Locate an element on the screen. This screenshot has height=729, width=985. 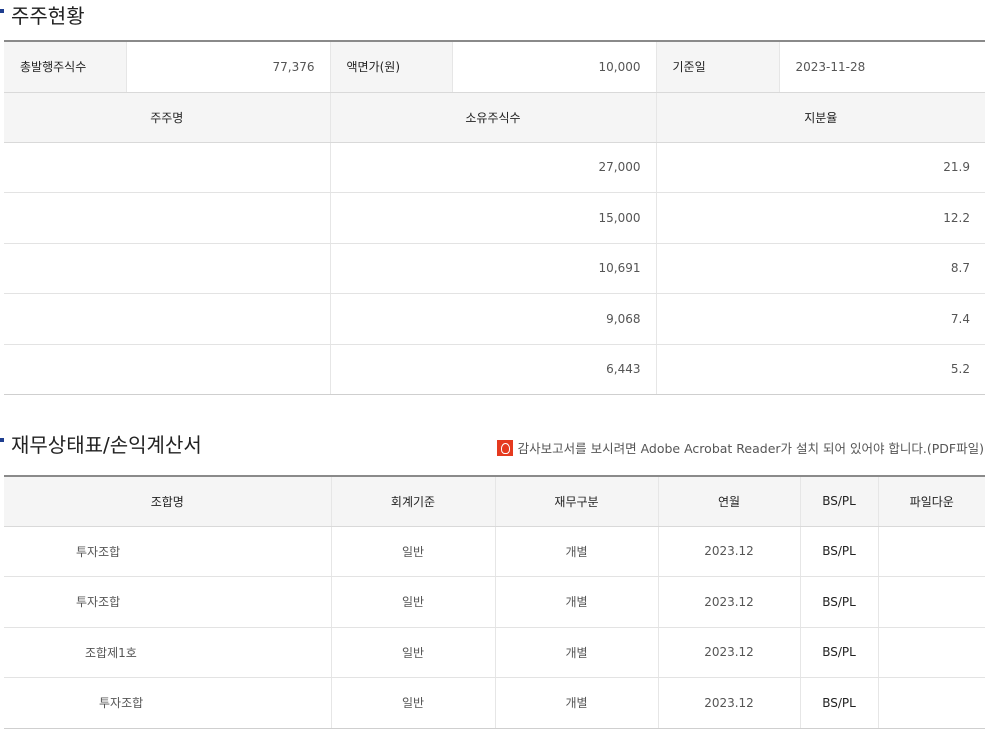
table-row: 6,443 5.2 is located at coordinates (494, 369).